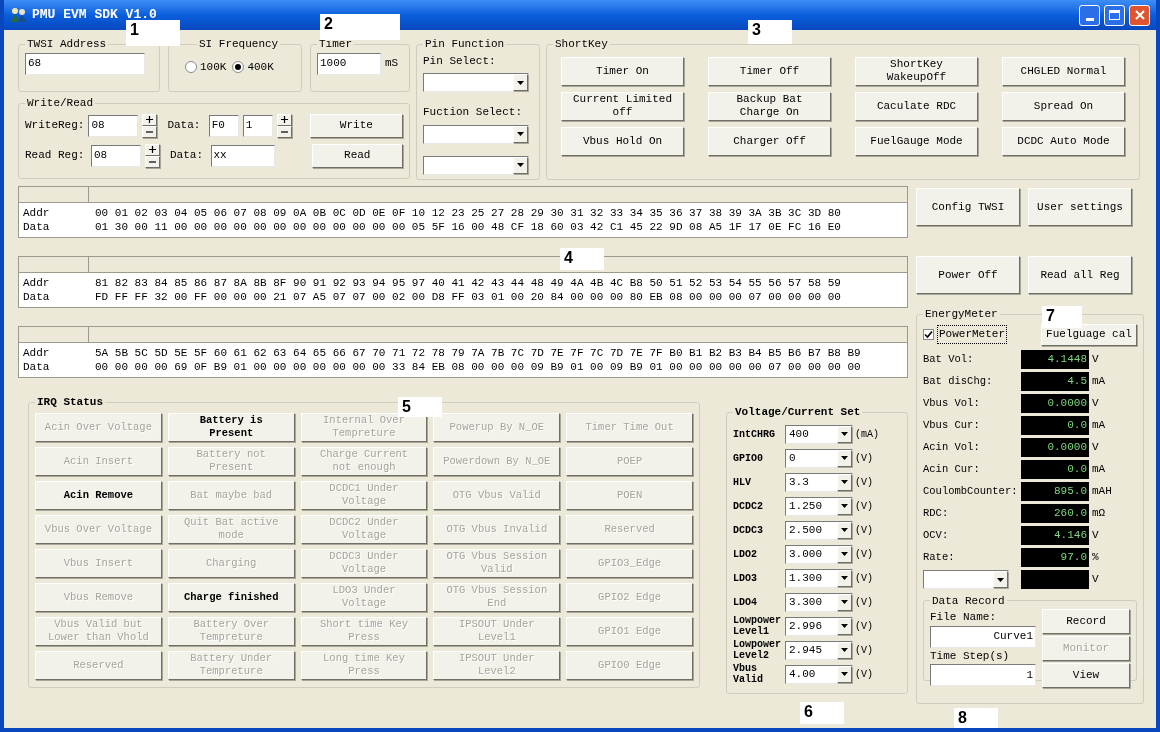  Describe the element at coordinates (936, 513) in the screenshot. I see `field-label: RDC:` at that location.